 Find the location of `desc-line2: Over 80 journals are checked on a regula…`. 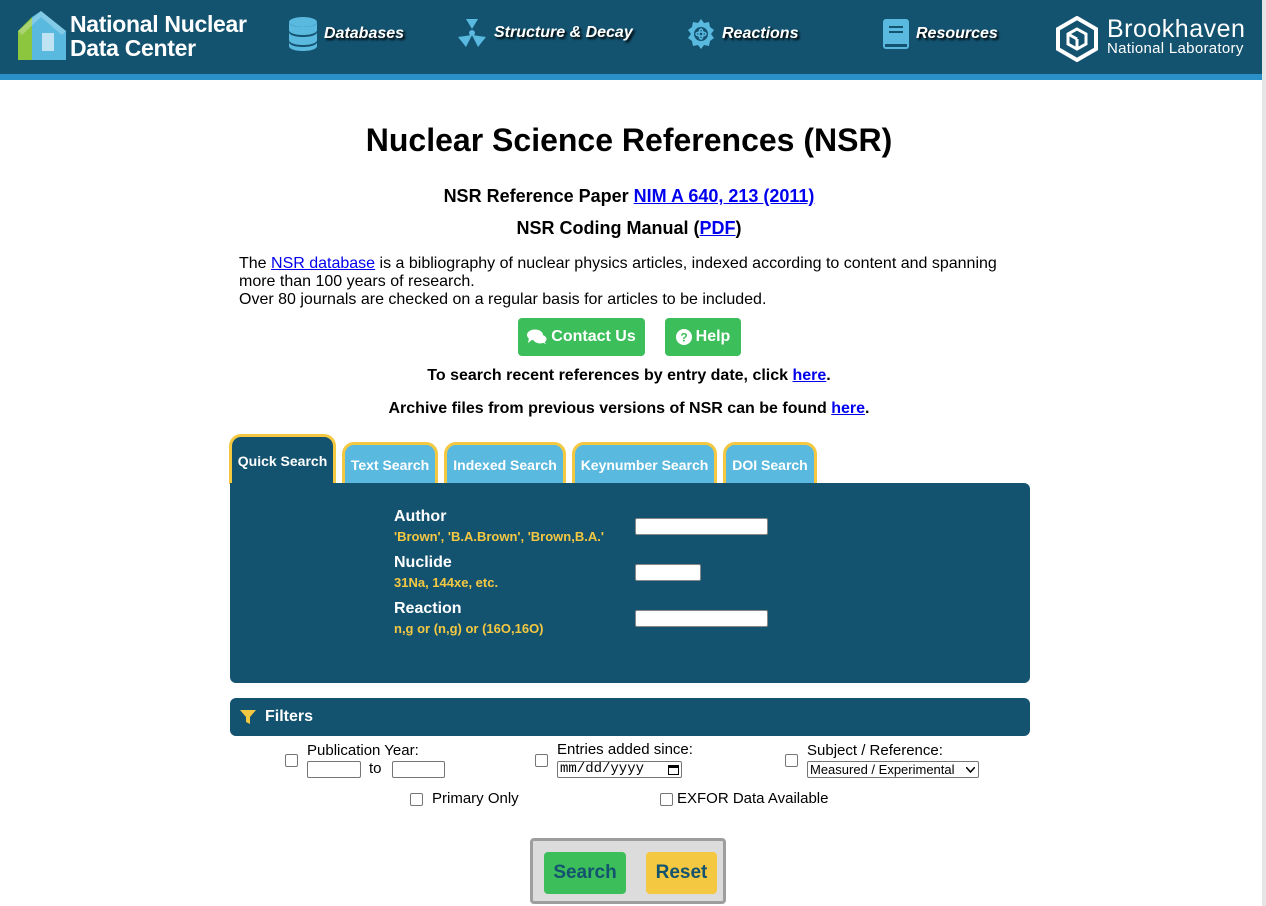

desc-line2: Over 80 journals are checked on a regula… is located at coordinates (503, 299).